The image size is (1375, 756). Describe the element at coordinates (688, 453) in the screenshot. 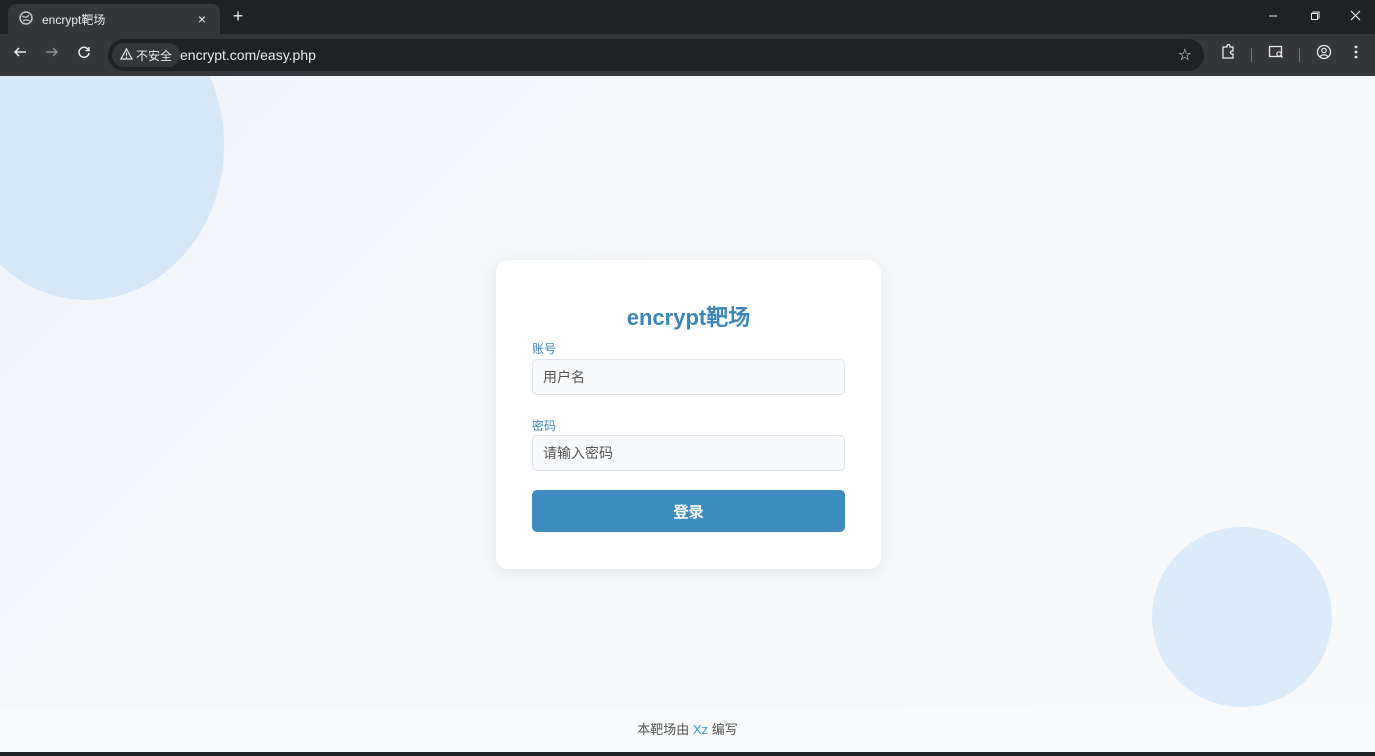

I see `password-input` at that location.